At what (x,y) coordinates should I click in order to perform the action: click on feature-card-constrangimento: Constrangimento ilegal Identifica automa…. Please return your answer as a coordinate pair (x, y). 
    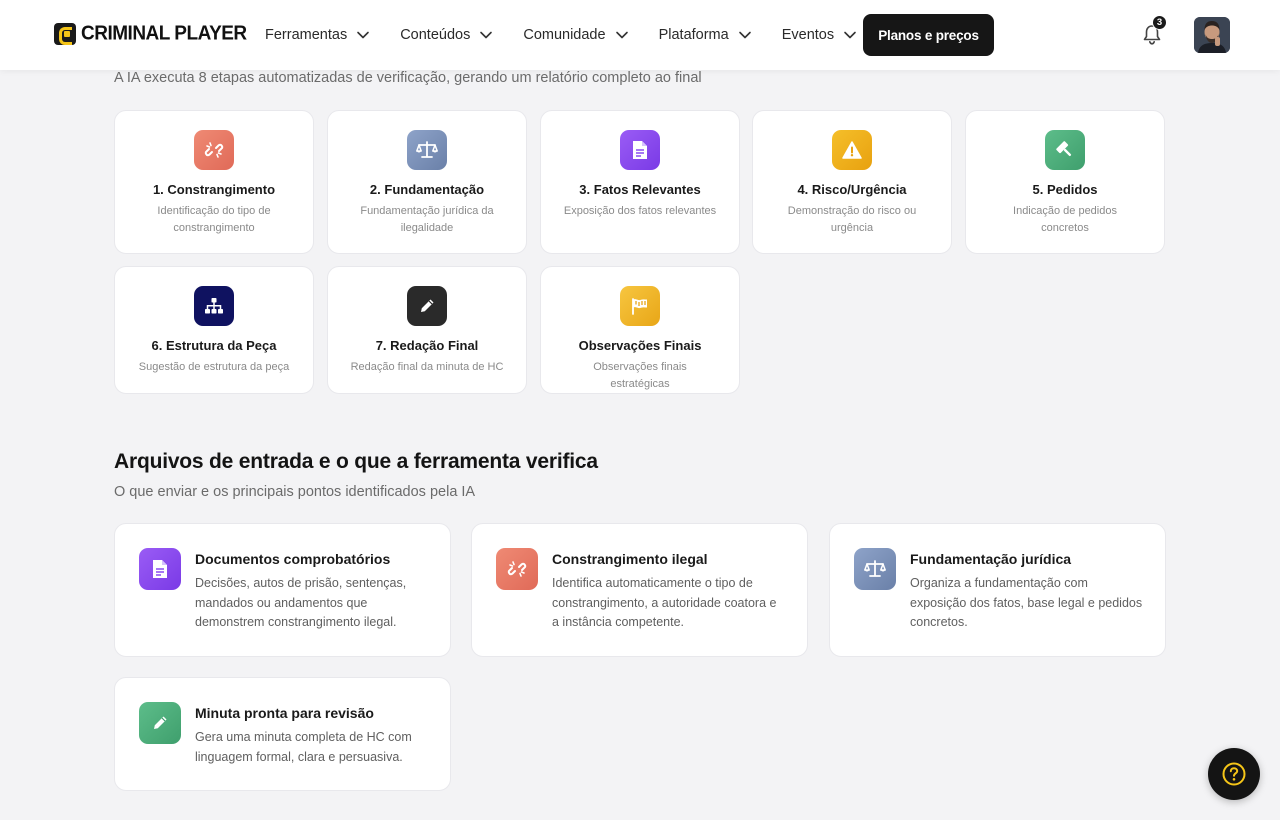
    Looking at the image, I should click on (639, 590).